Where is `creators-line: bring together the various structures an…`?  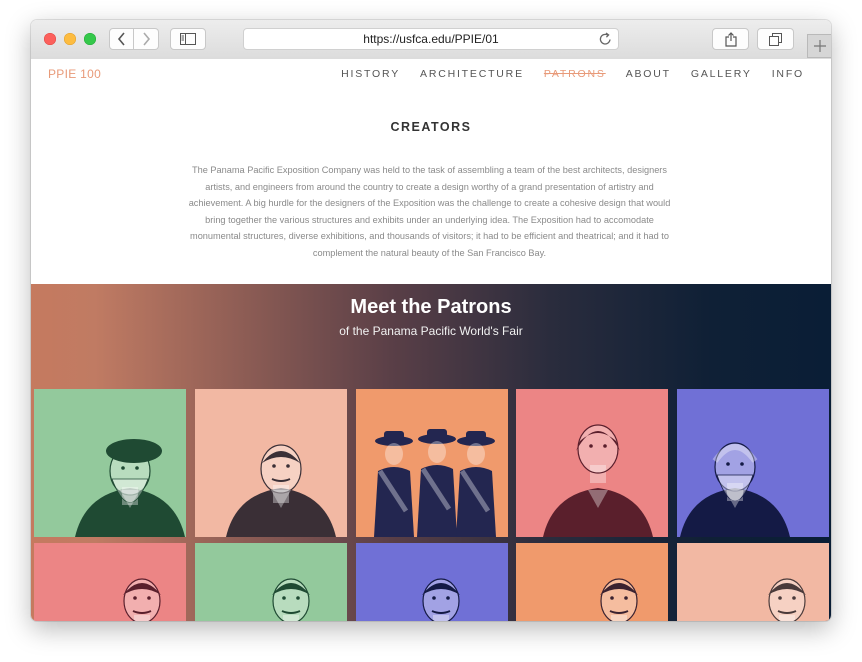
creators-line: bring together the various structures an… is located at coordinates (429, 219).